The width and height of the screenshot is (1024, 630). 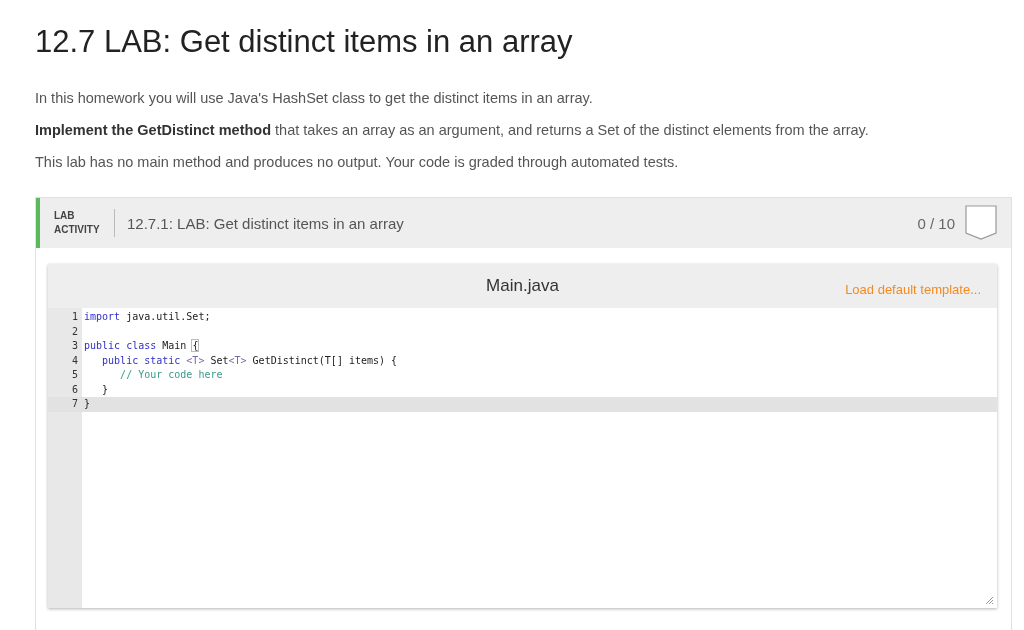 I want to click on line-number: 2, so click(x=74, y=331).